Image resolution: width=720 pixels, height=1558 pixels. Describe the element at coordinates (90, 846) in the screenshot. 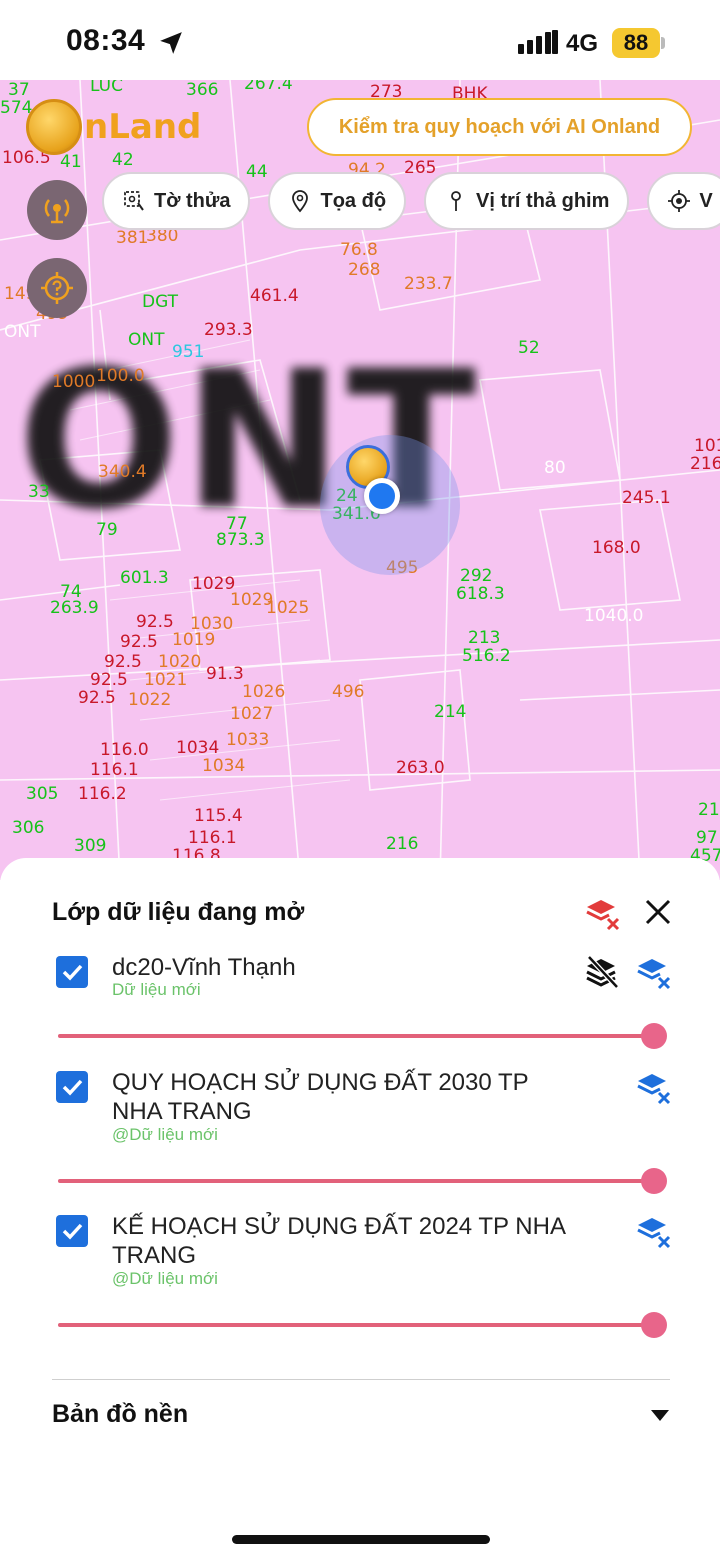

I see `map-parcel-label: 309` at that location.